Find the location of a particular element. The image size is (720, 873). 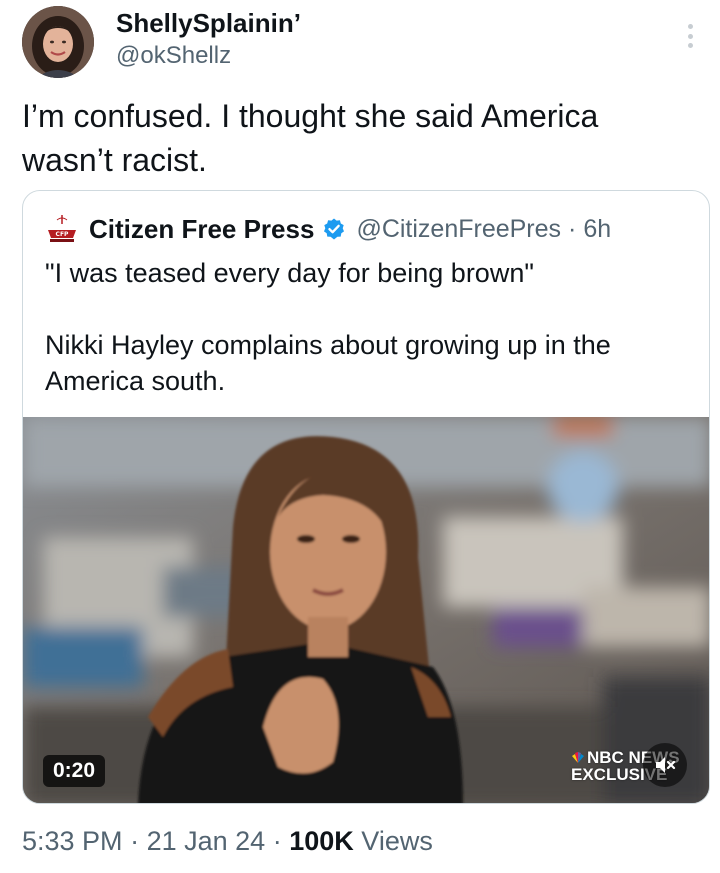

quoted-line: America south. is located at coordinates (135, 381).